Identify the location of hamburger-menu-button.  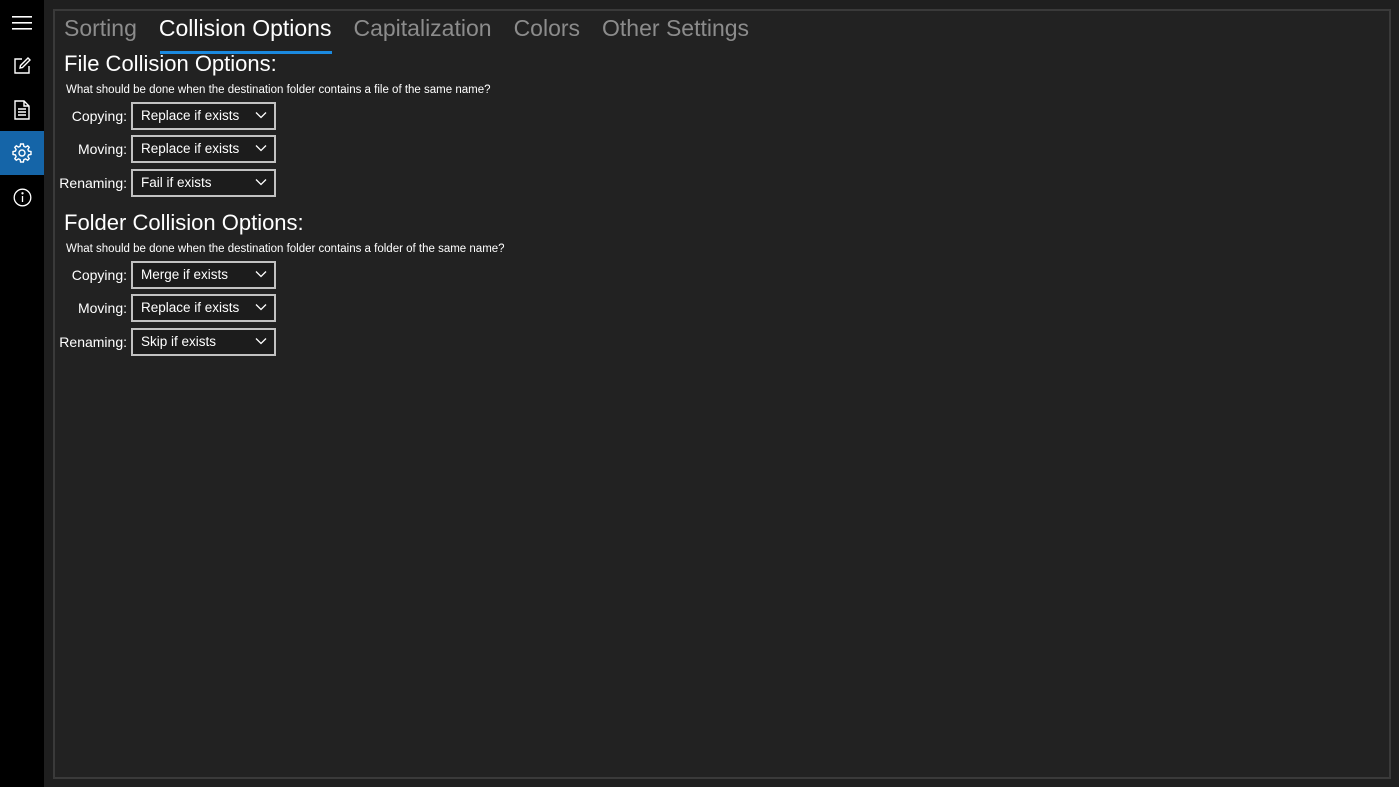
(22, 23).